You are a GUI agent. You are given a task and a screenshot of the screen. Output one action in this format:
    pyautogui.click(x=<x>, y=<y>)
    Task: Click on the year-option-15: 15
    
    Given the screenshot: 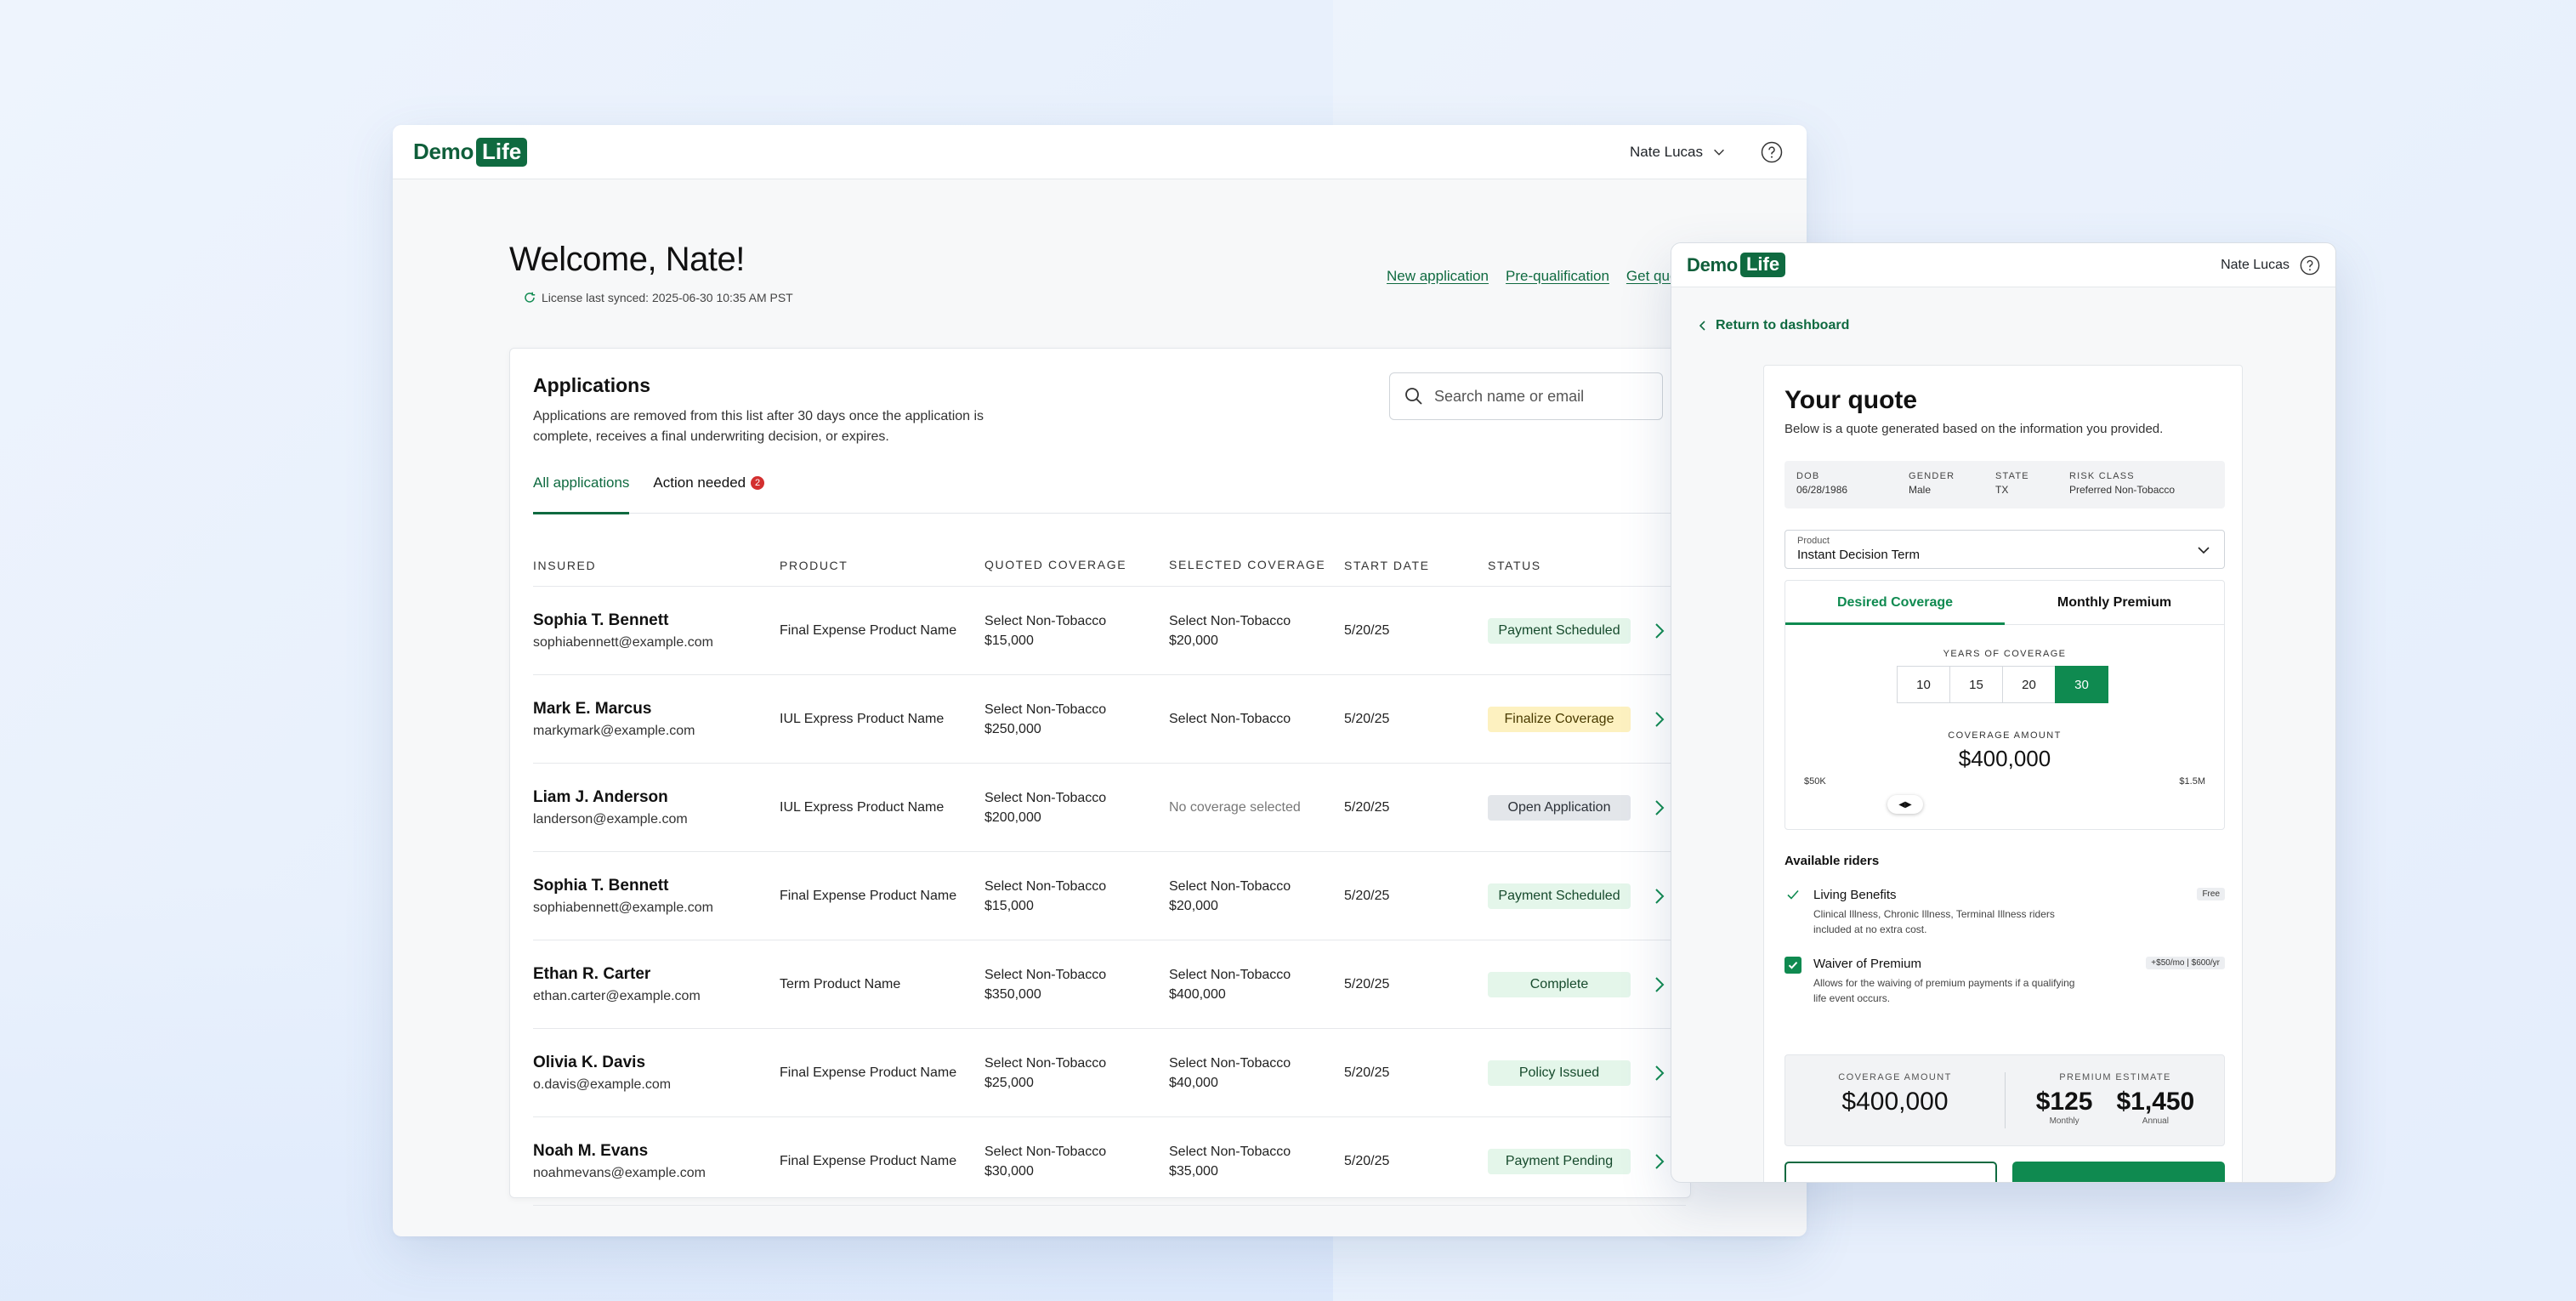 What is the action you would take?
    pyautogui.click(x=1976, y=684)
    